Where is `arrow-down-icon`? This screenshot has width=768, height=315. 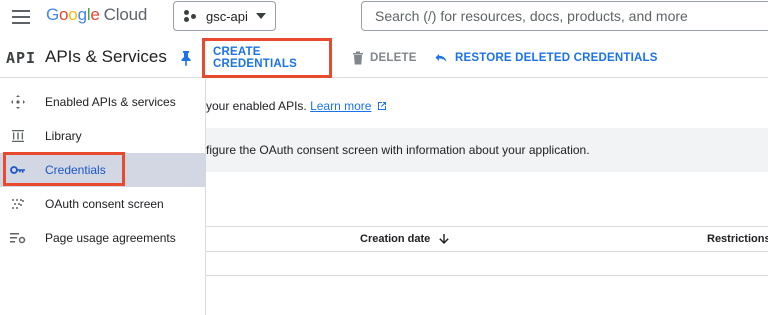 arrow-down-icon is located at coordinates (444, 239).